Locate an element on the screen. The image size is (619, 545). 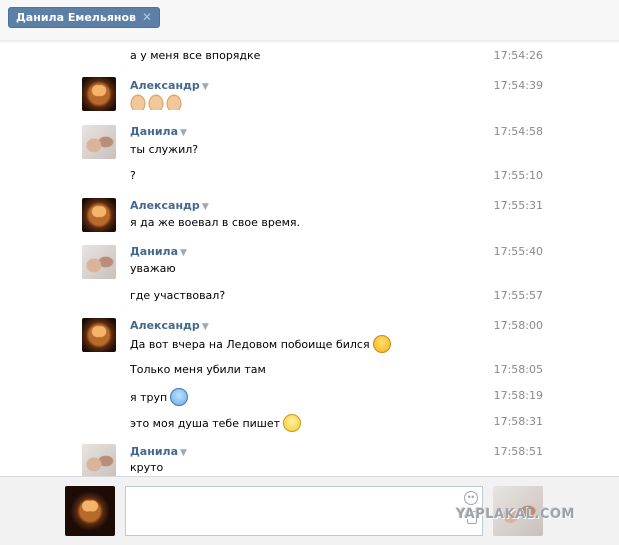
dialog-tab-label: Данила Емельянов is located at coordinates (76, 17).